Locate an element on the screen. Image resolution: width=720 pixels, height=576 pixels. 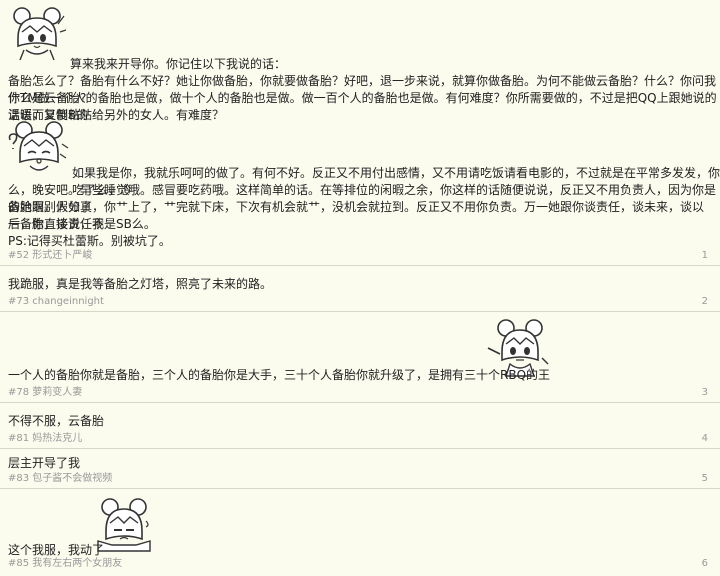
comment-author: #83 包子酱不会做视频 is located at coordinates (60, 479).